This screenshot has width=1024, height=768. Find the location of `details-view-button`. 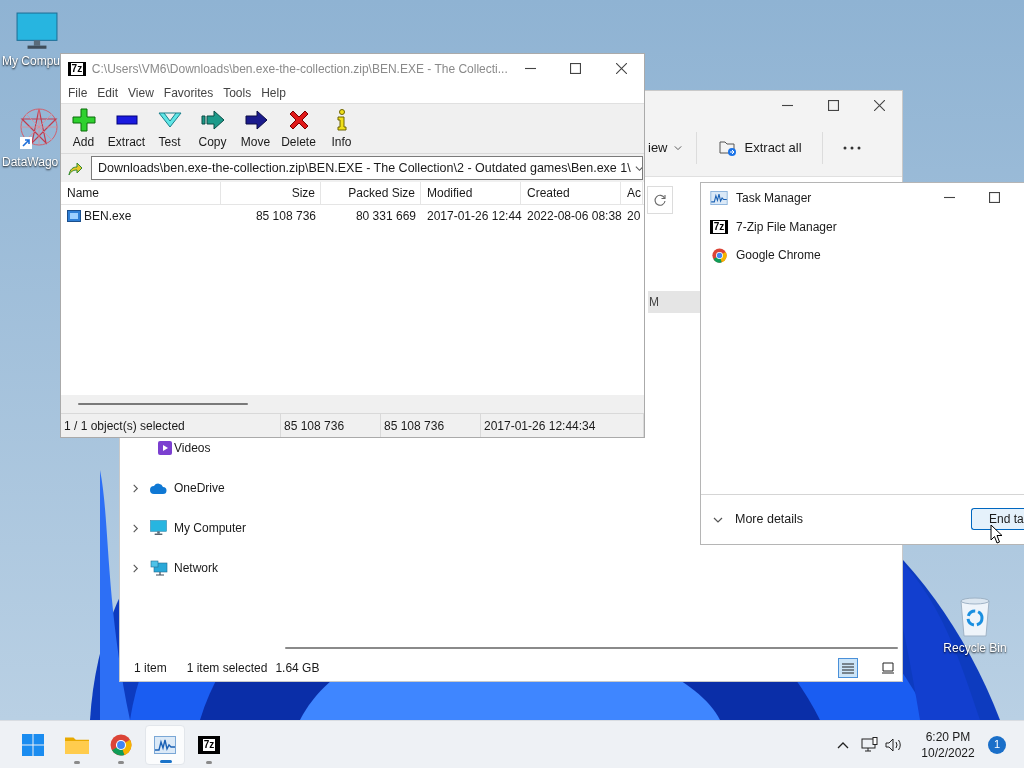

details-view-button is located at coordinates (848, 668).